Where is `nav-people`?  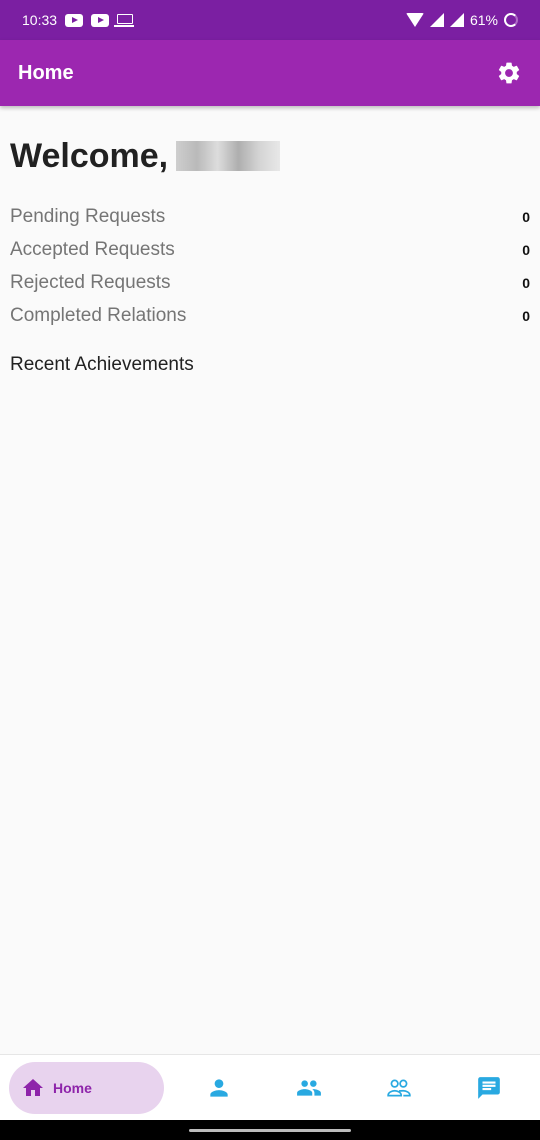 nav-people is located at coordinates (309, 1088).